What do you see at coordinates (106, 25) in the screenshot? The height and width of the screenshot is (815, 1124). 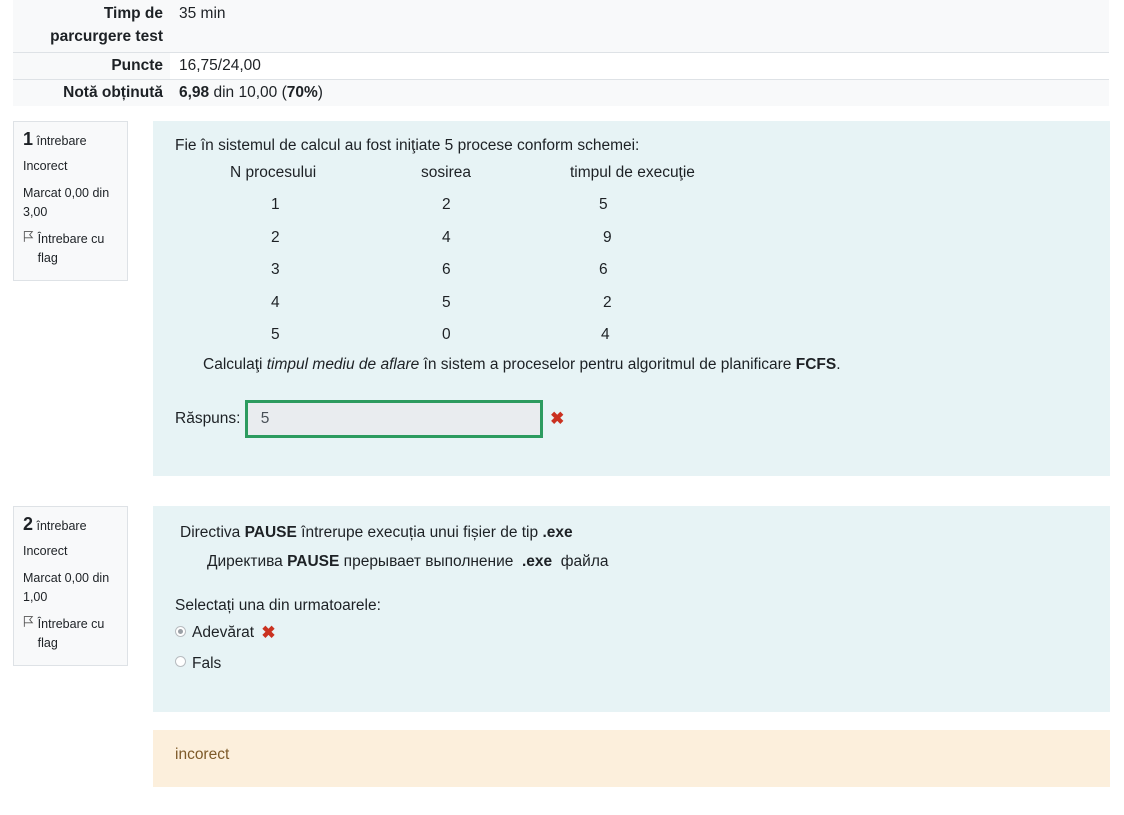 I see `summary-time-label: Timp de parcurgere test` at bounding box center [106, 25].